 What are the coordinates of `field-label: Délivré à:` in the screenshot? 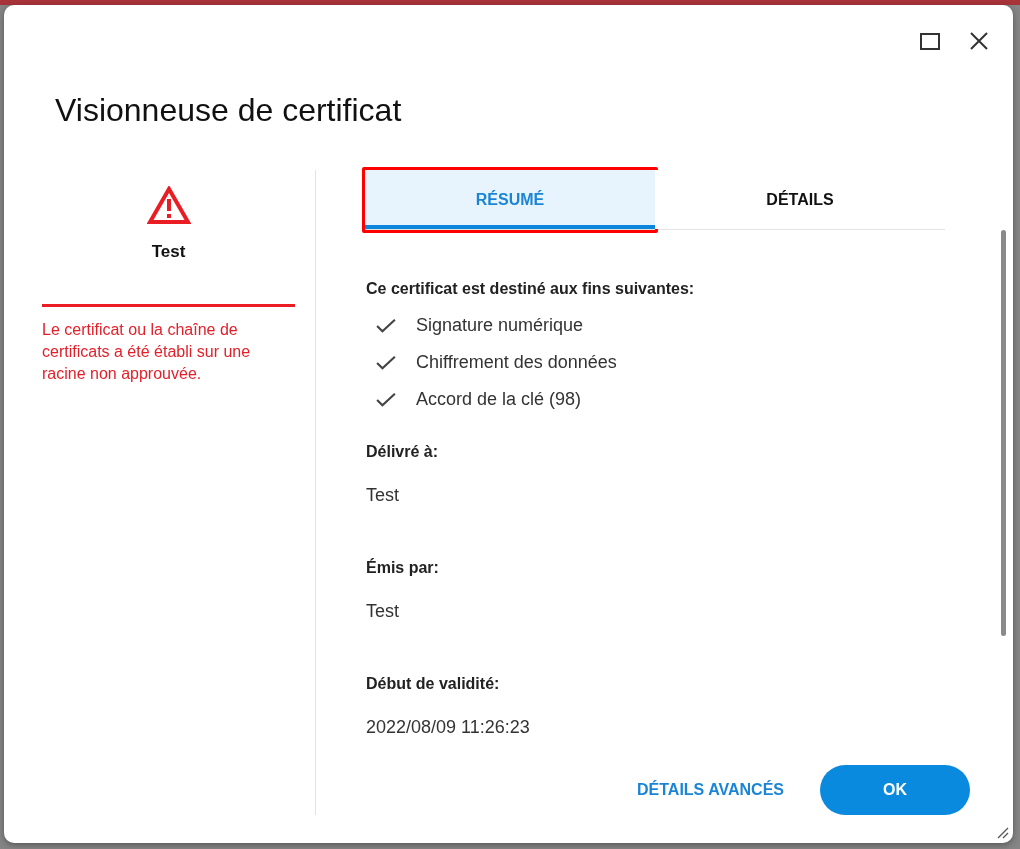 It's located at (403, 452).